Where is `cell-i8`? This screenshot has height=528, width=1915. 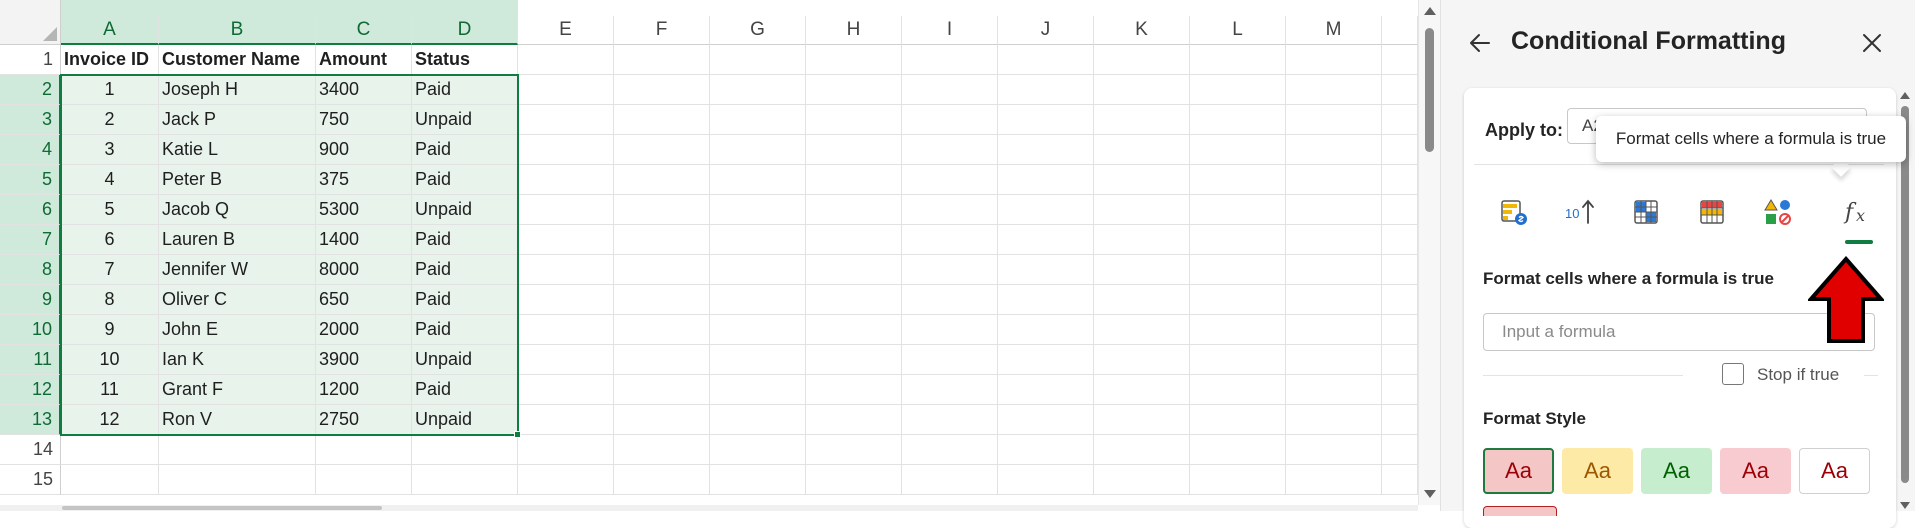 cell-i8 is located at coordinates (950, 270).